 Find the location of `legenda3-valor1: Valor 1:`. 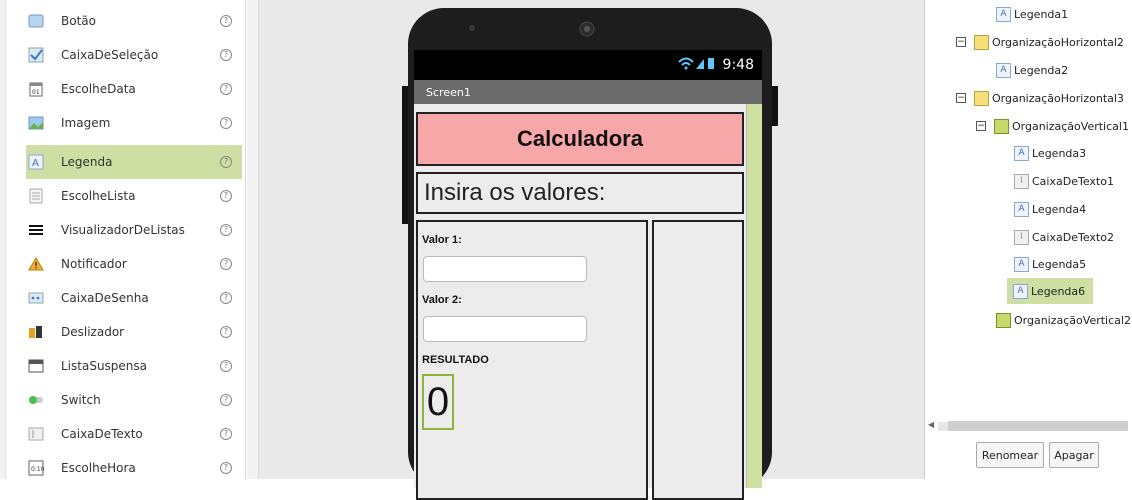

legenda3-valor1: Valor 1: is located at coordinates (442, 240).